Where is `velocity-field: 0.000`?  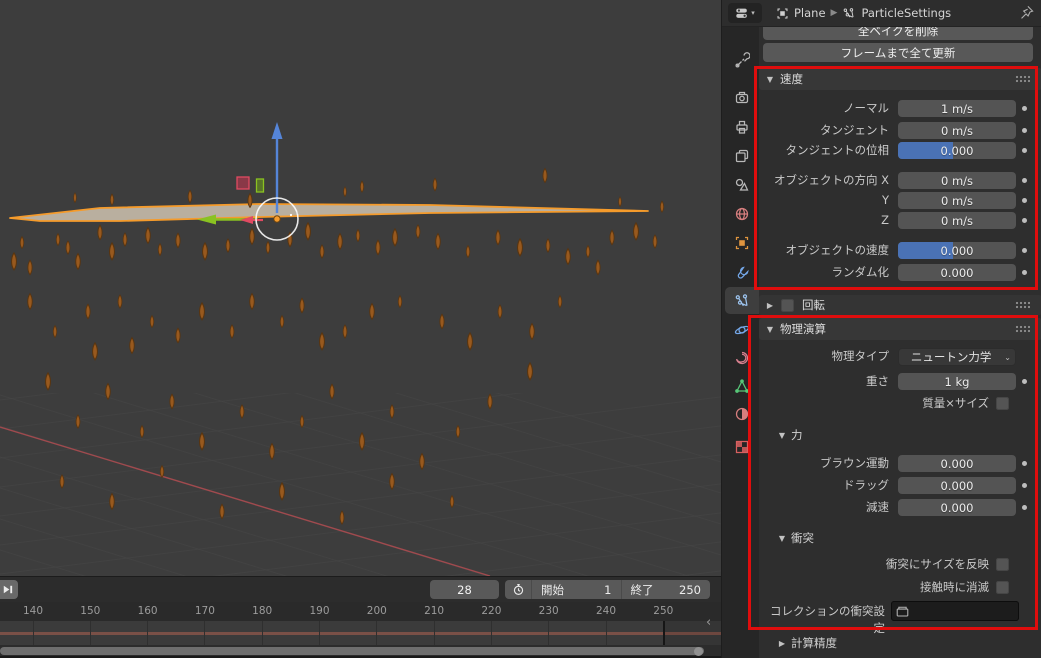 velocity-field: 0.000 is located at coordinates (957, 272).